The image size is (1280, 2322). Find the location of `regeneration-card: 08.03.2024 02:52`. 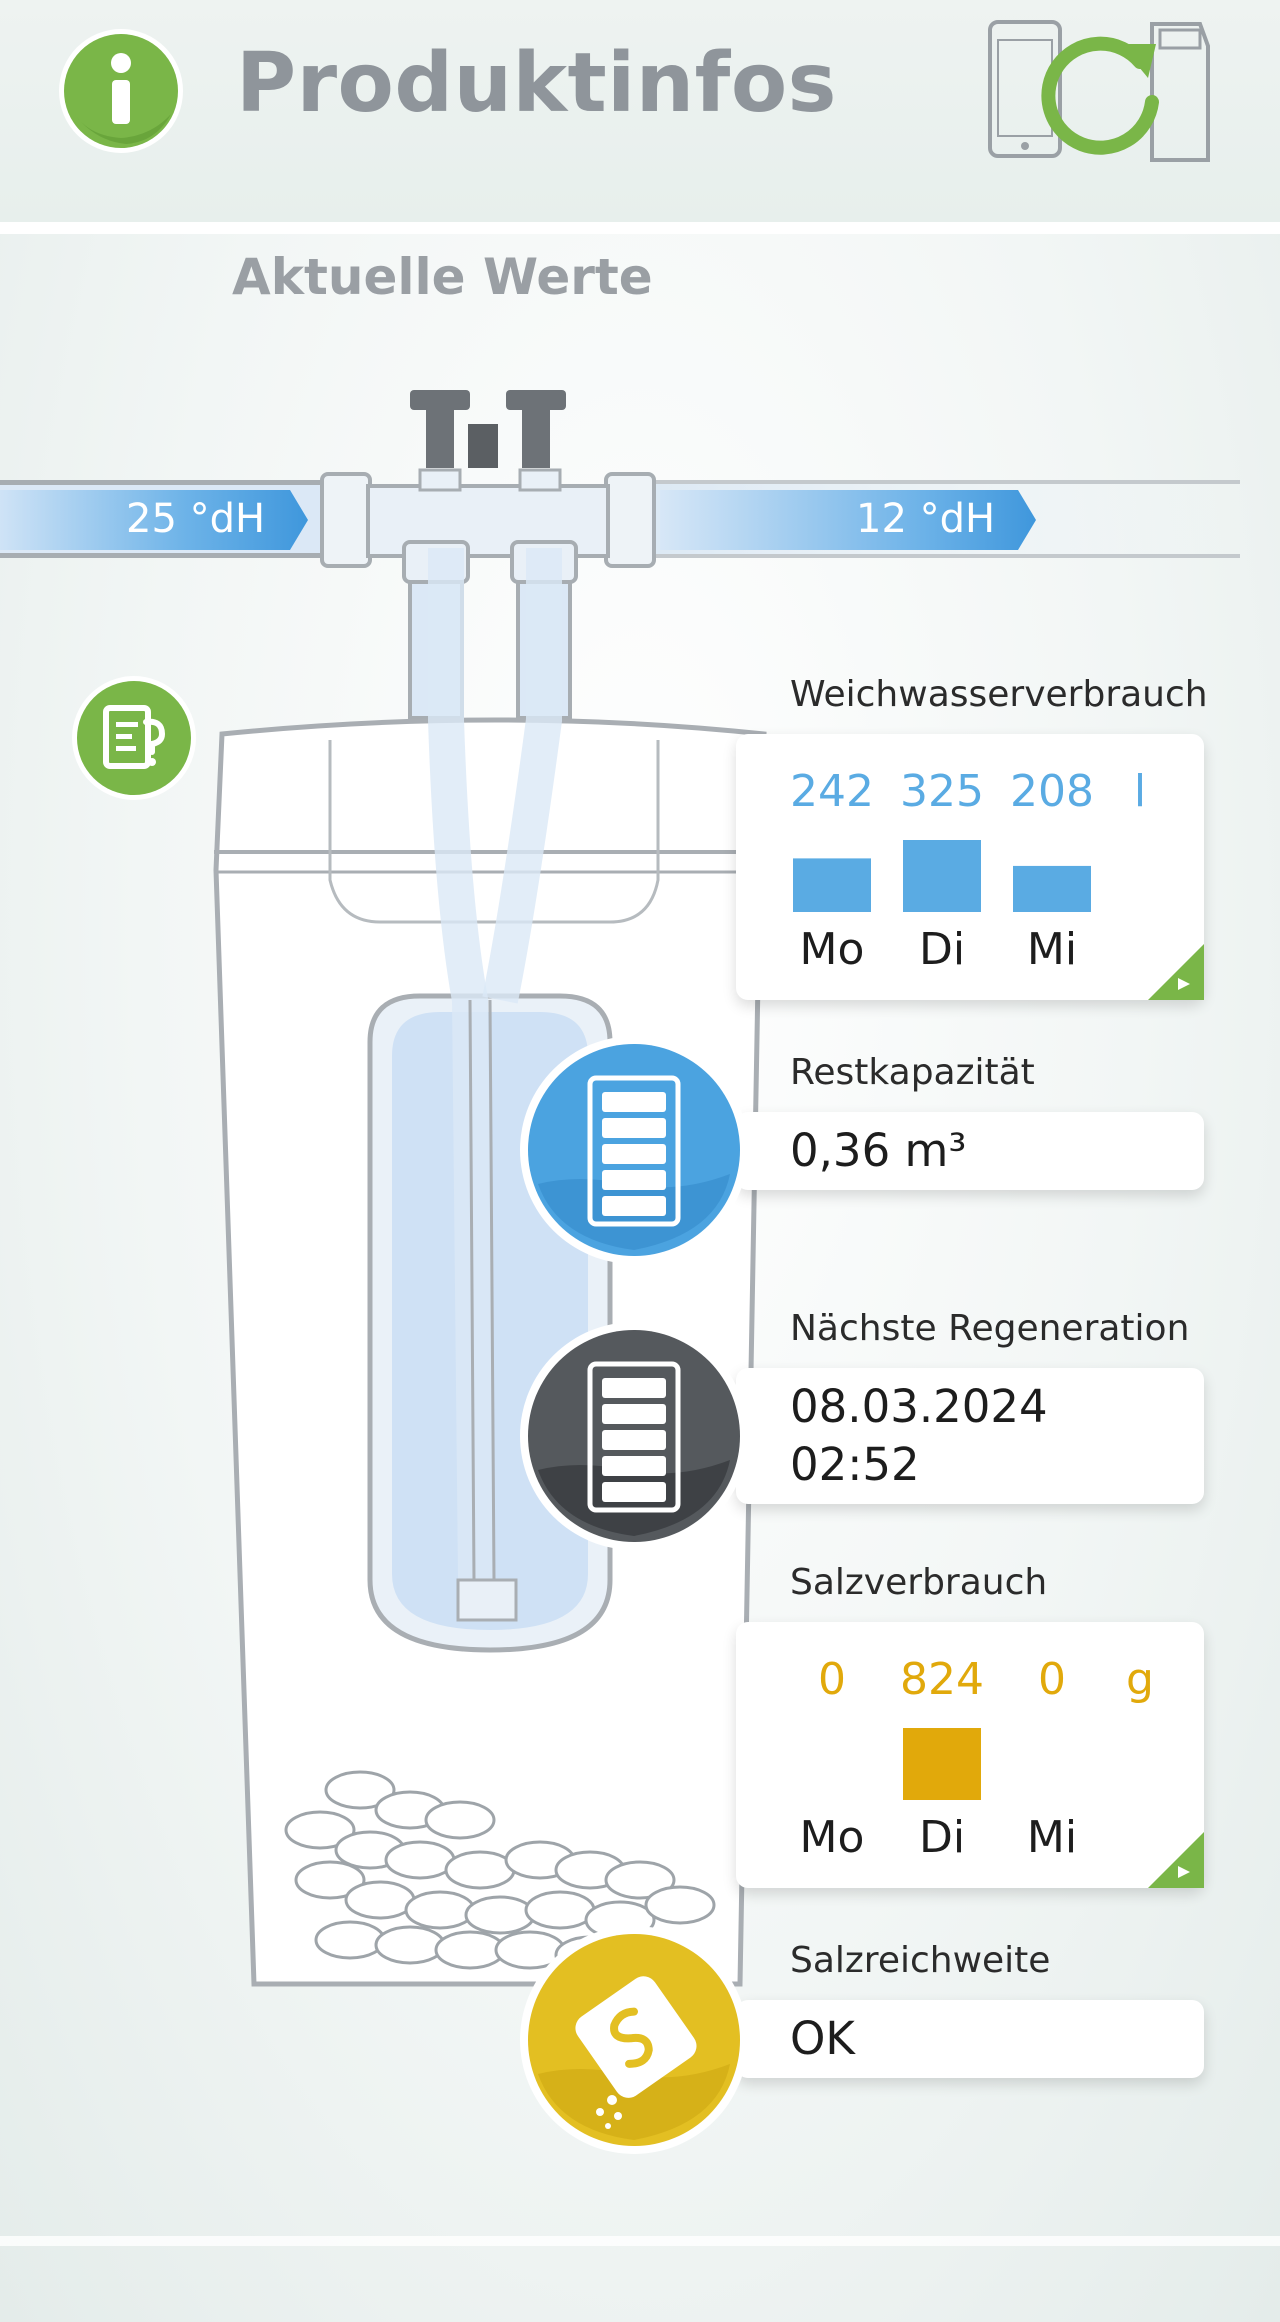

regeneration-card: 08.03.2024 02:52 is located at coordinates (970, 1436).